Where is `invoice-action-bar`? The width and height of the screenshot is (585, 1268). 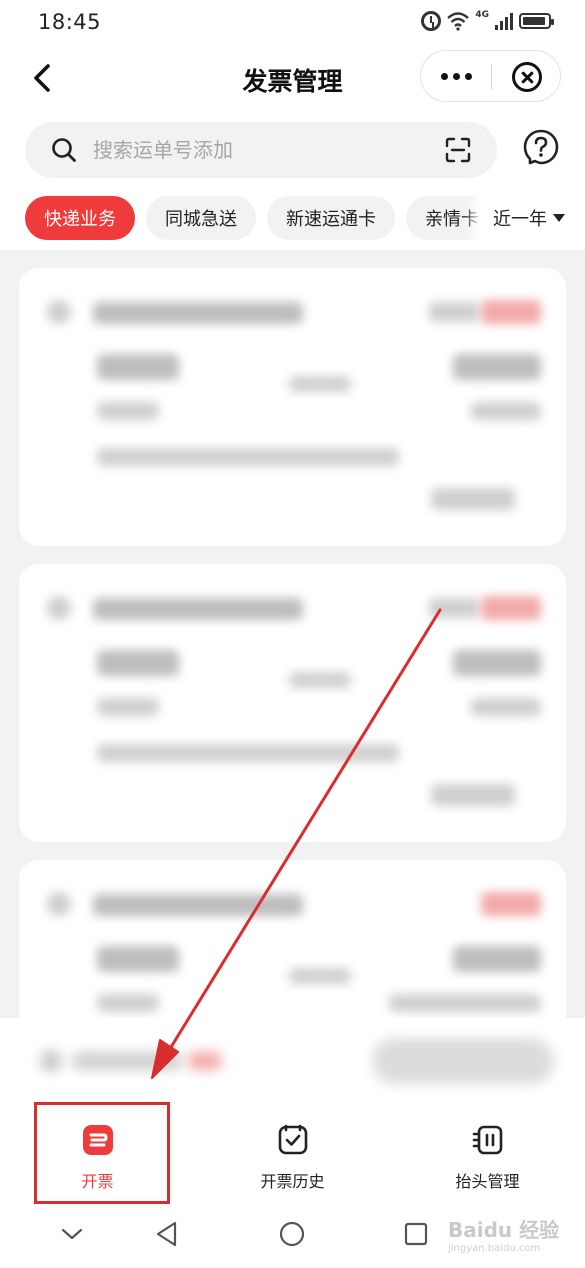
invoice-action-bar is located at coordinates (292, 1059).